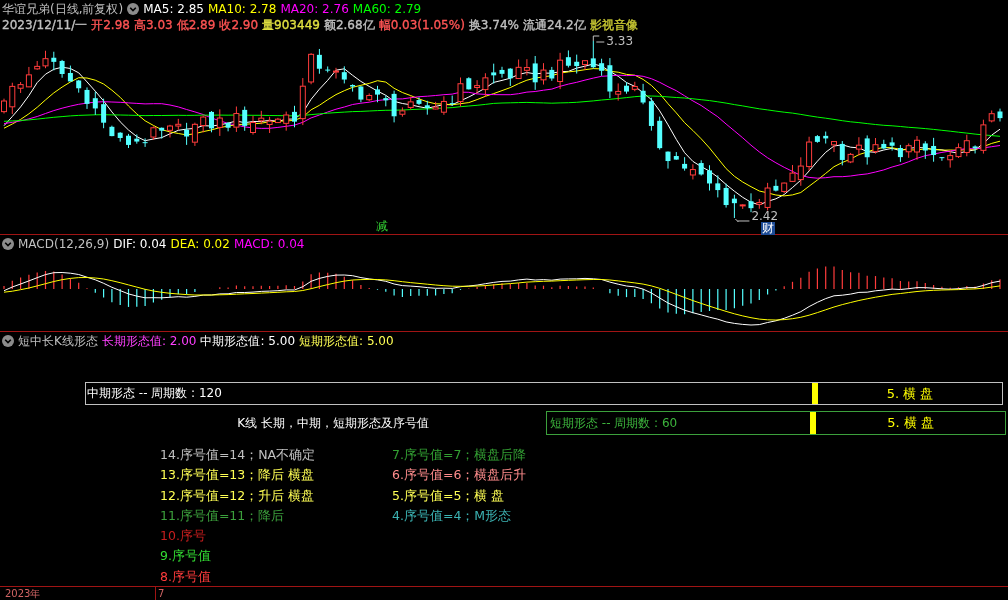  I want to click on quote-value: 换3.74%, so click(493, 24).